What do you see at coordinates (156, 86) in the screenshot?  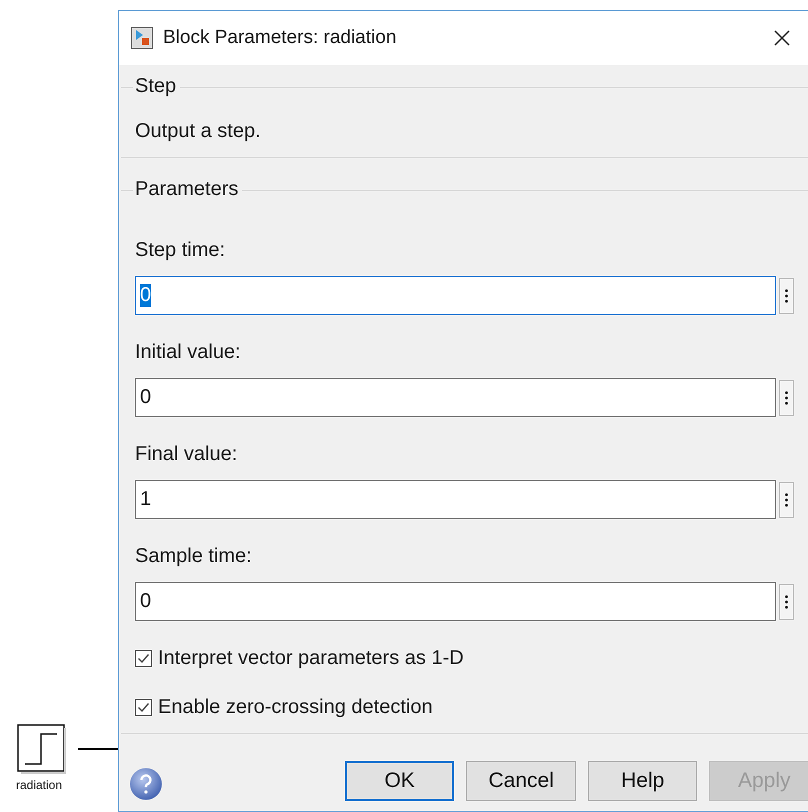 I see `group-title: Step` at bounding box center [156, 86].